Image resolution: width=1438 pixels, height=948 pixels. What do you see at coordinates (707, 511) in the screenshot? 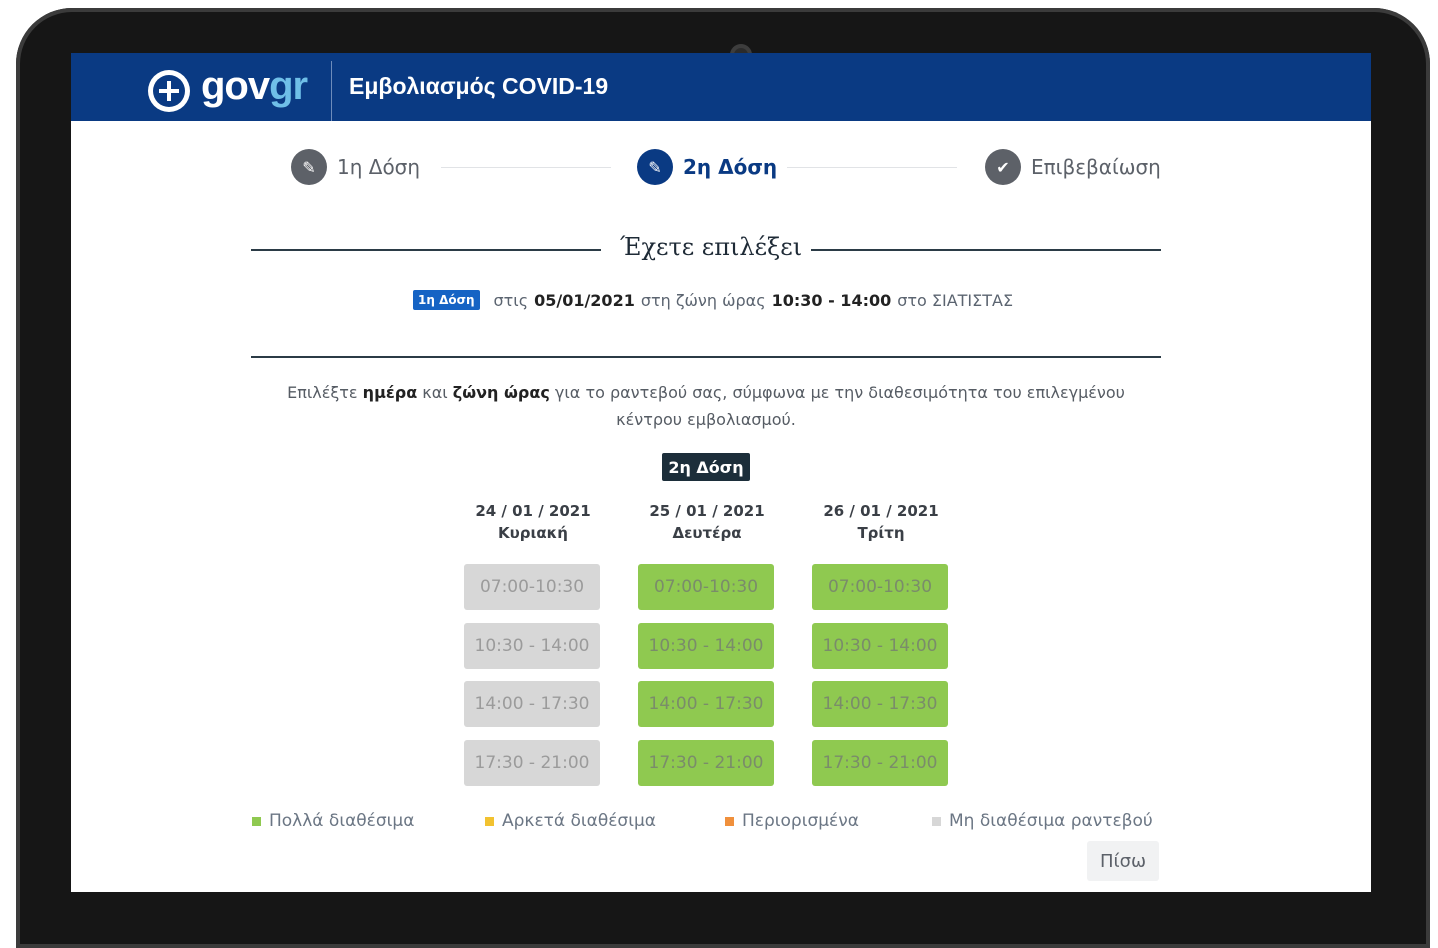
I see `day-date: 25 / 01 / 2021` at bounding box center [707, 511].